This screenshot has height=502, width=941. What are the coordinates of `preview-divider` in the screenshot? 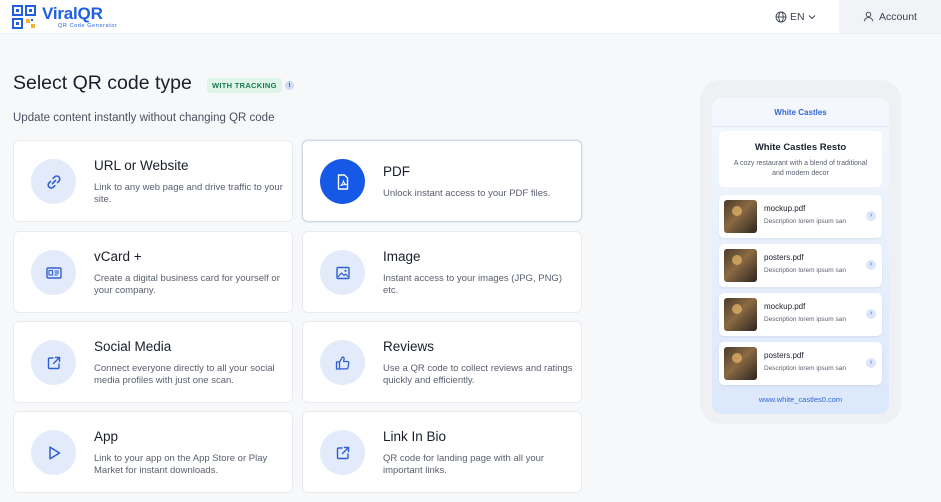 It's located at (800, 126).